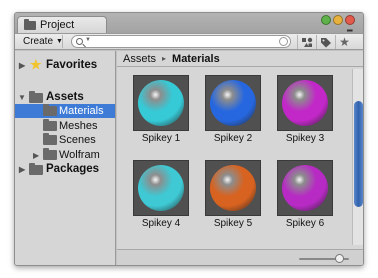  What do you see at coordinates (326, 20) in the screenshot?
I see `zoom-button` at bounding box center [326, 20].